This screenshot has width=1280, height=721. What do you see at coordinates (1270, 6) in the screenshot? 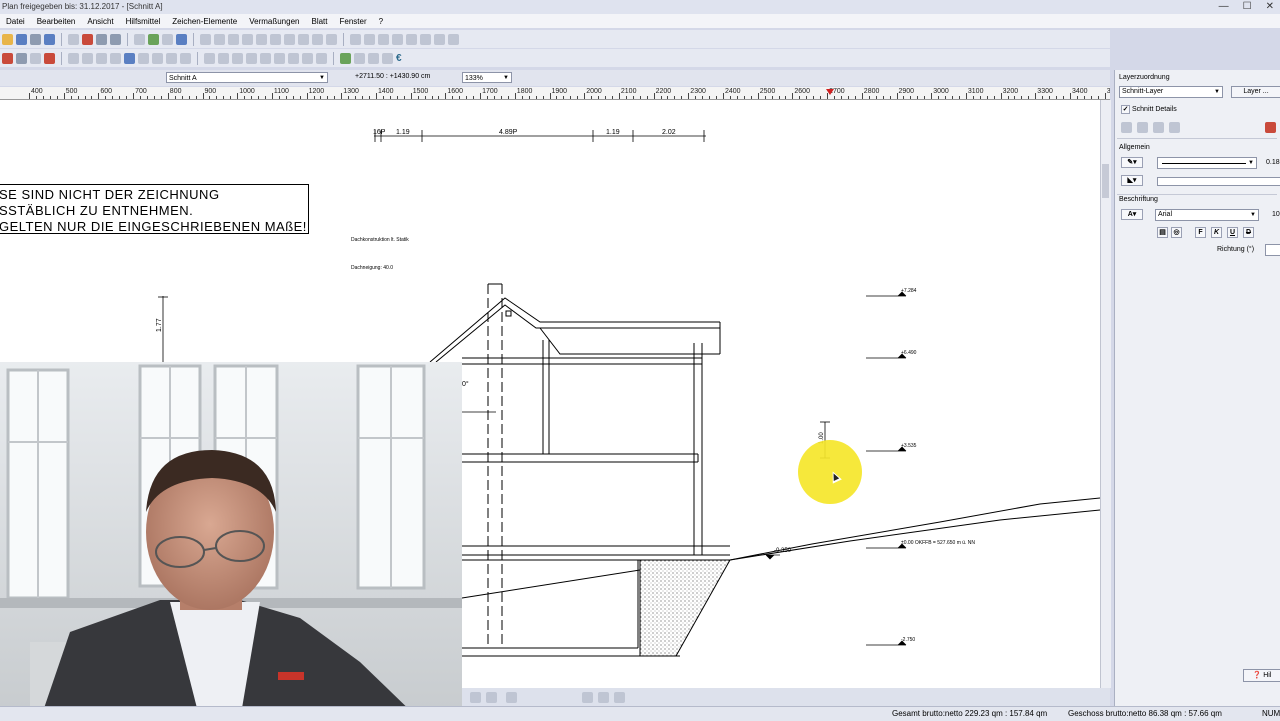
I see `close-button: ✕` at bounding box center [1270, 6].